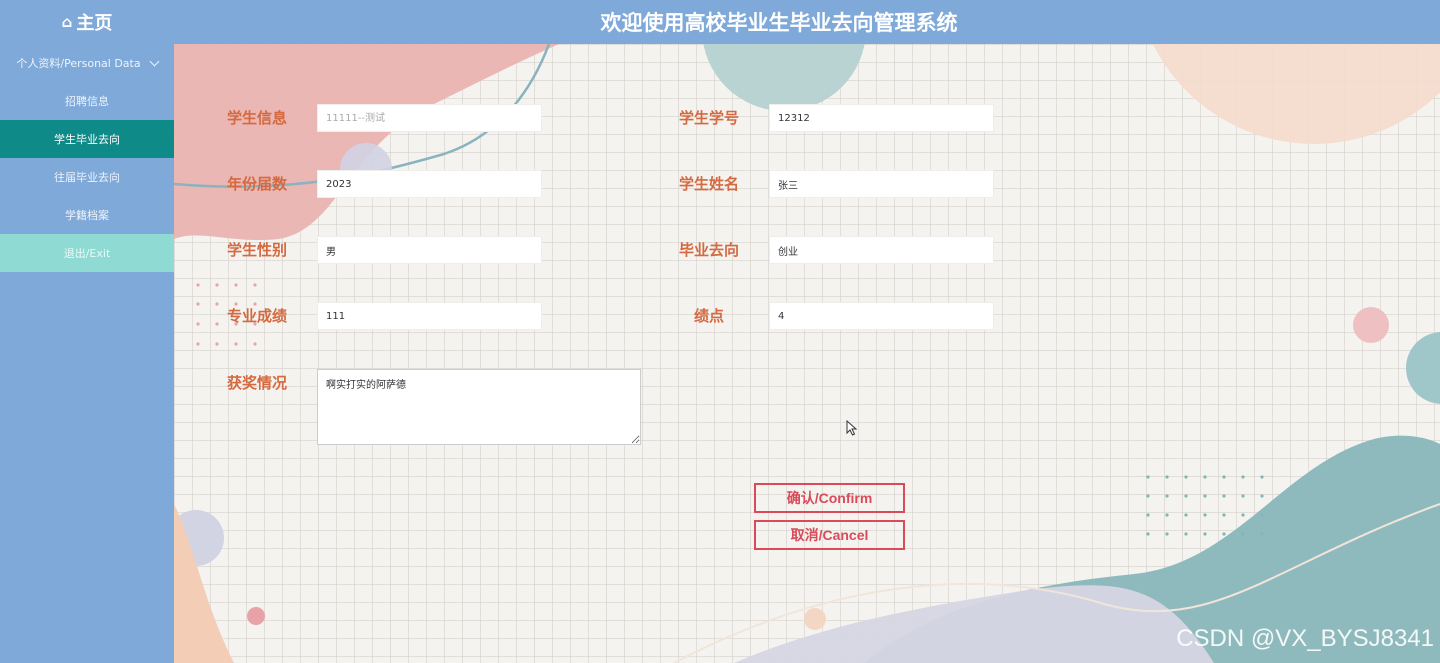 The width and height of the screenshot is (1440, 663). I want to click on sidebar-item-label: 个人资料/Personal Data, so click(78, 63).